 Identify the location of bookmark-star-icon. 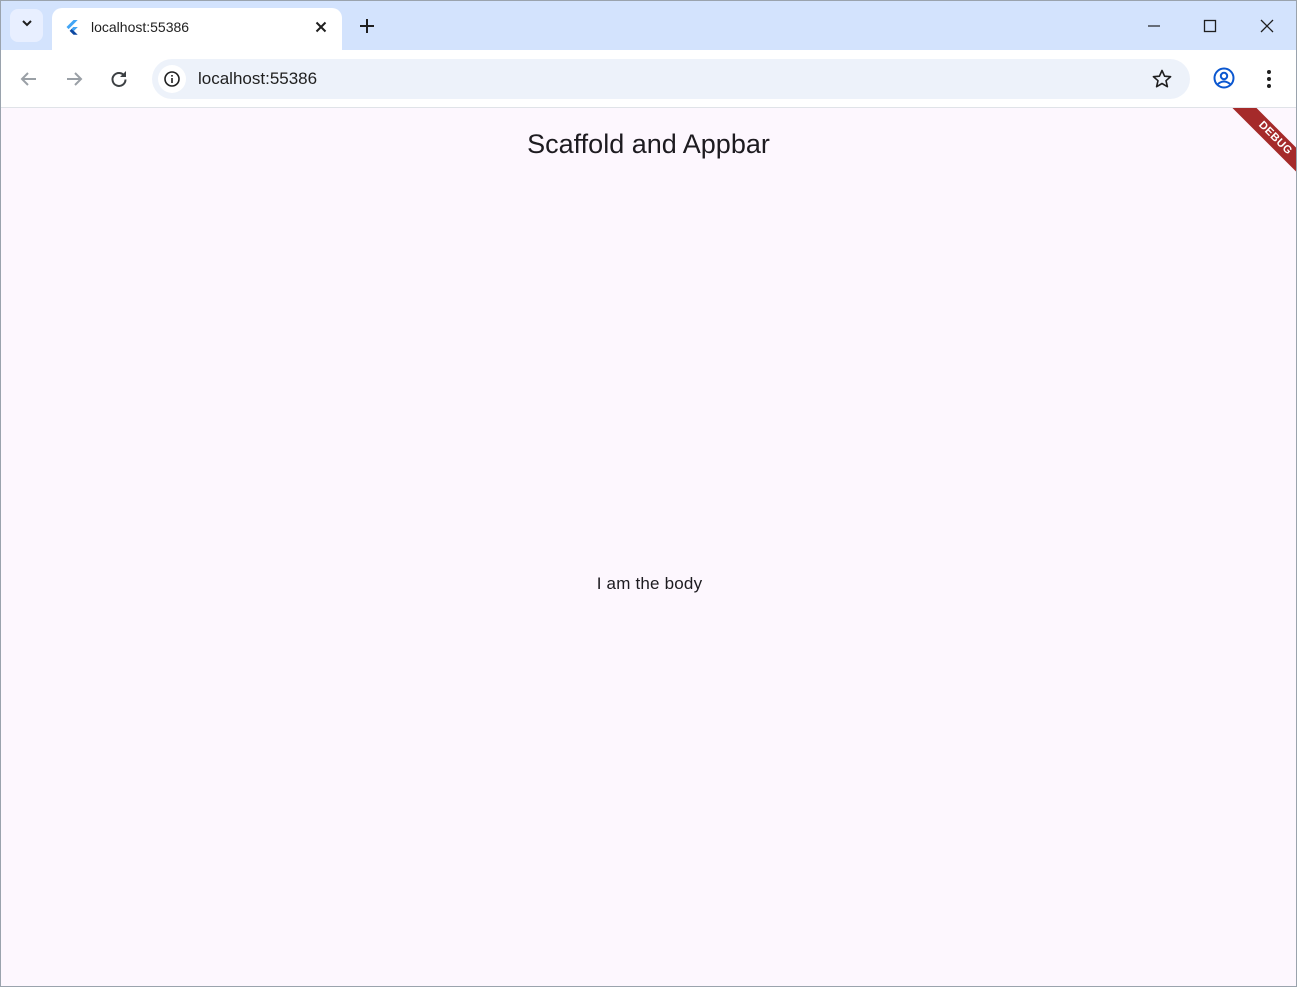
(1162, 79).